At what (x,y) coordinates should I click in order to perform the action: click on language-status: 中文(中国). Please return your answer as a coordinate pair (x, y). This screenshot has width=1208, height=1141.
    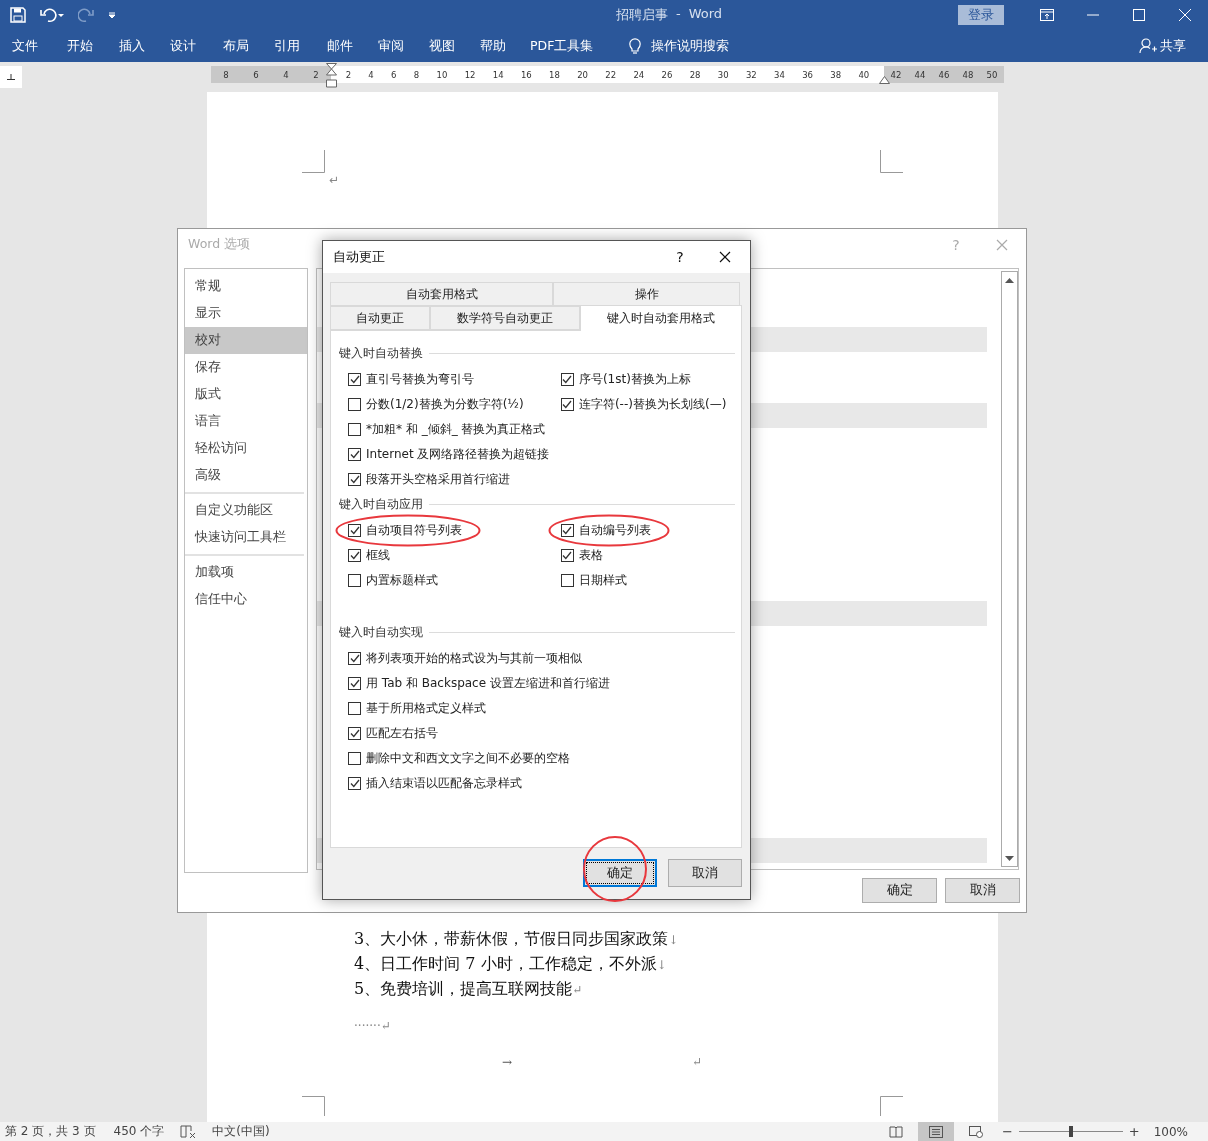
    Looking at the image, I should click on (241, 1131).